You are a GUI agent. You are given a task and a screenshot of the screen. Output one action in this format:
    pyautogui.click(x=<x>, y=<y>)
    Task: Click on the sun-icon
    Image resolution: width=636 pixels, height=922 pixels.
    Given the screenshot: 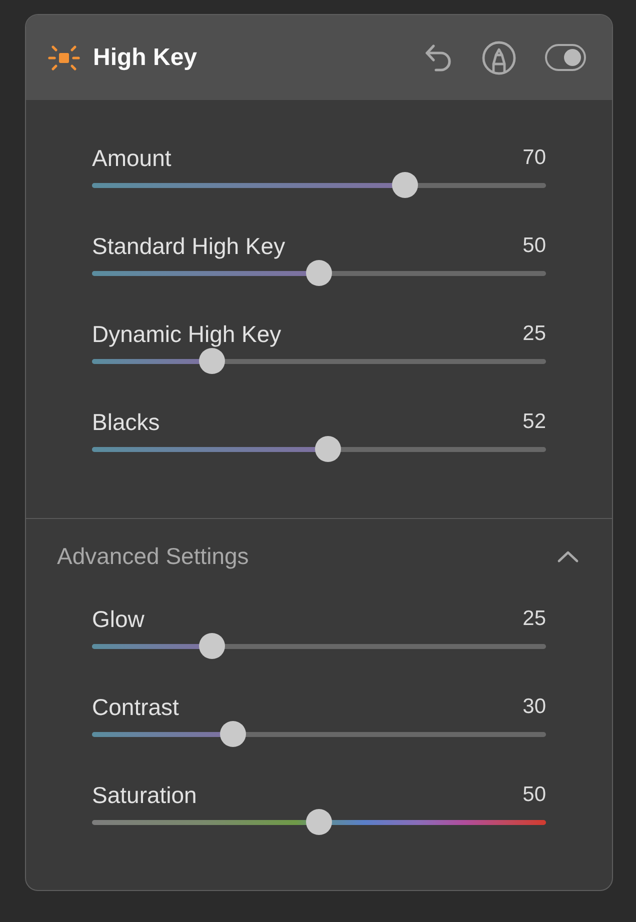 What is the action you would take?
    pyautogui.click(x=64, y=57)
    